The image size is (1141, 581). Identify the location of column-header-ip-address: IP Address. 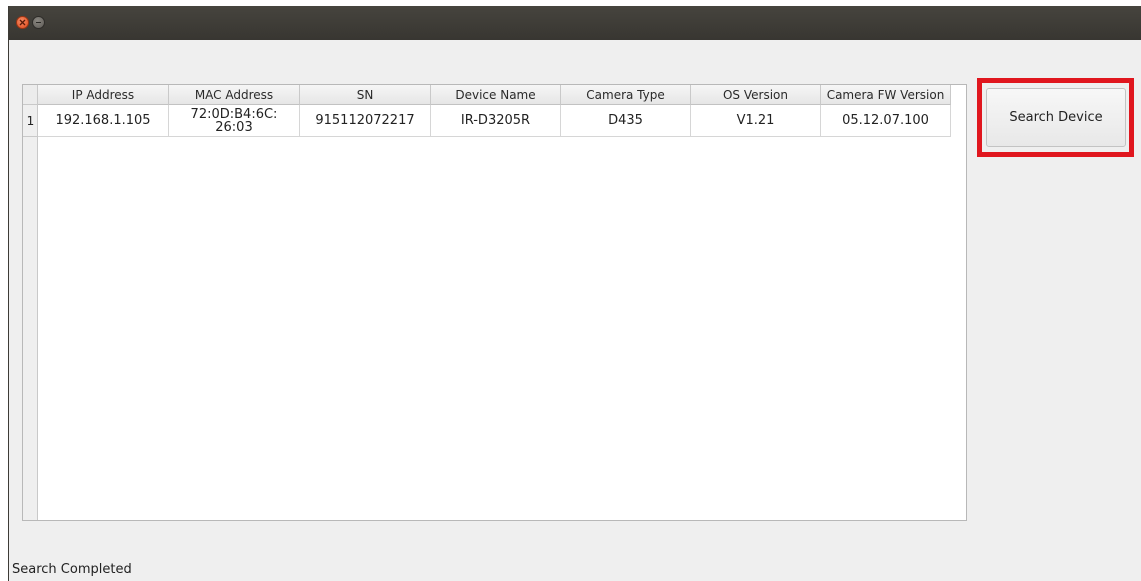
(103, 95).